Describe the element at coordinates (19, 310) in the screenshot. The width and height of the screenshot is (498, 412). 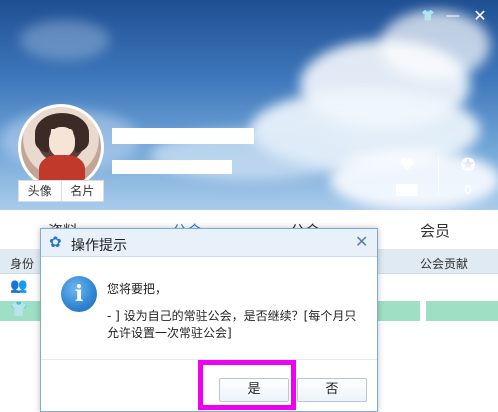
I see `user-icon: 👕` at that location.